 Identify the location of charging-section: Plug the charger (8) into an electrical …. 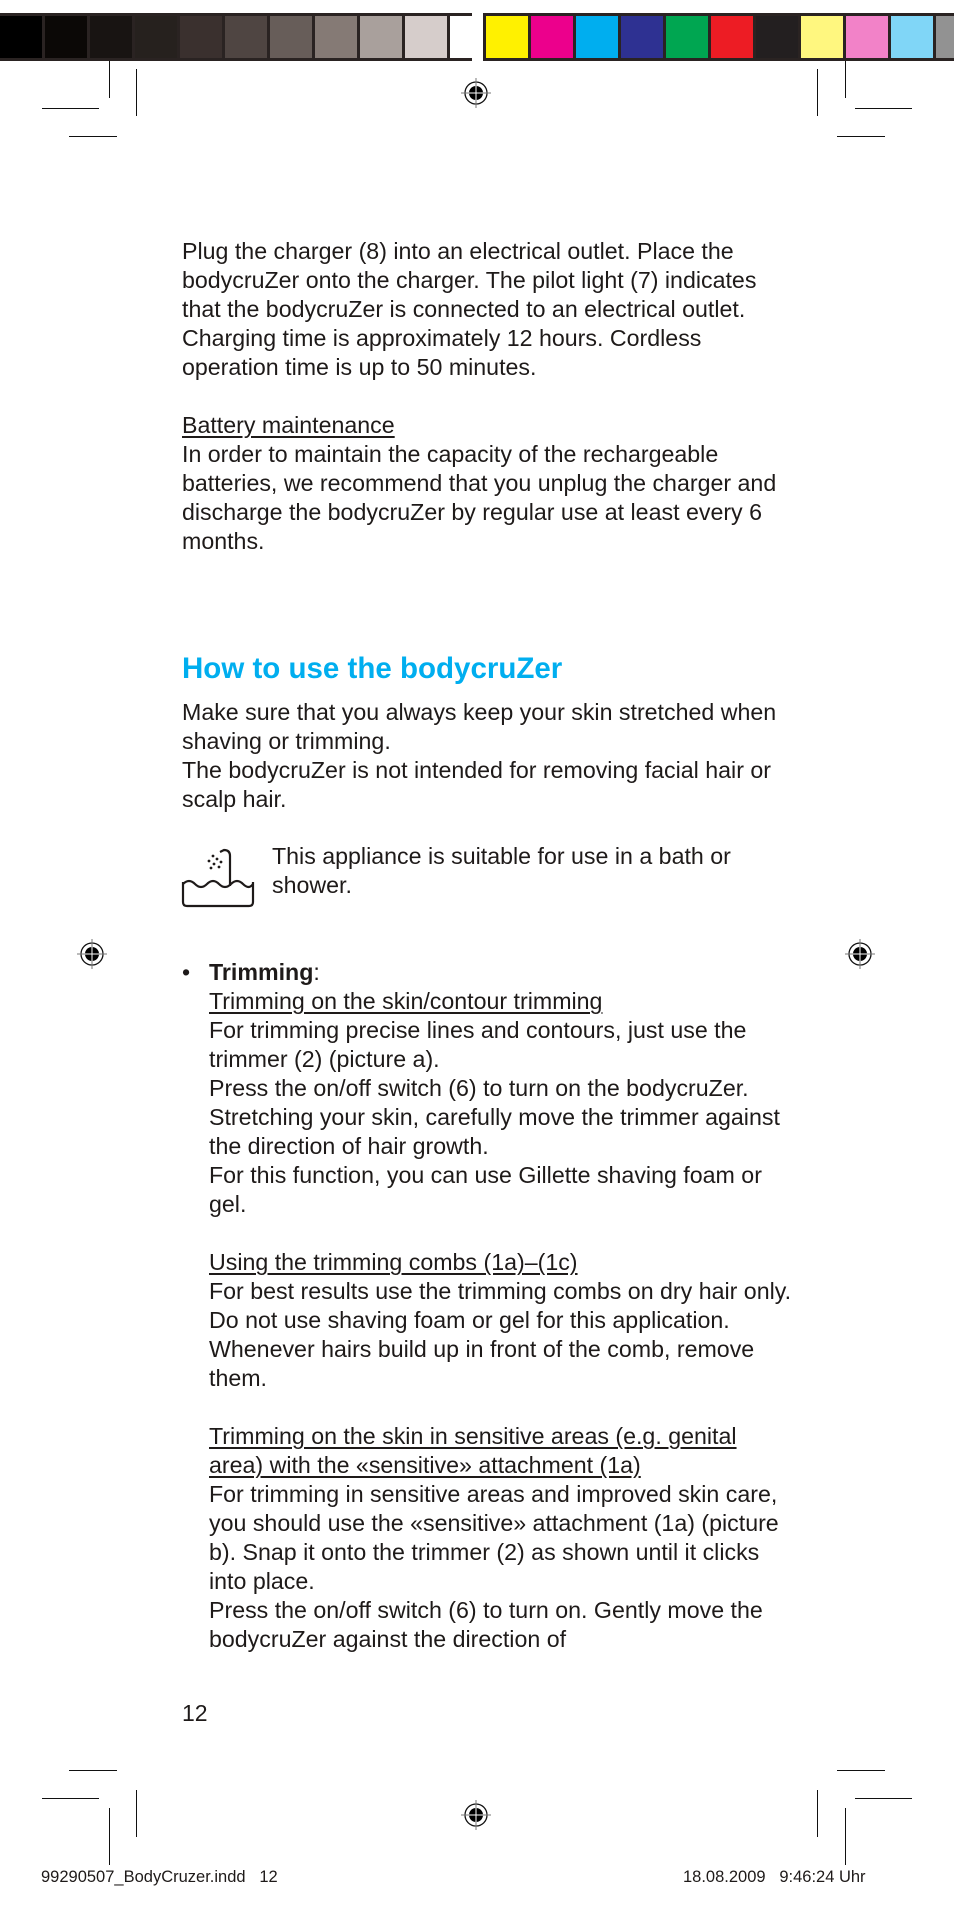
(482, 396).